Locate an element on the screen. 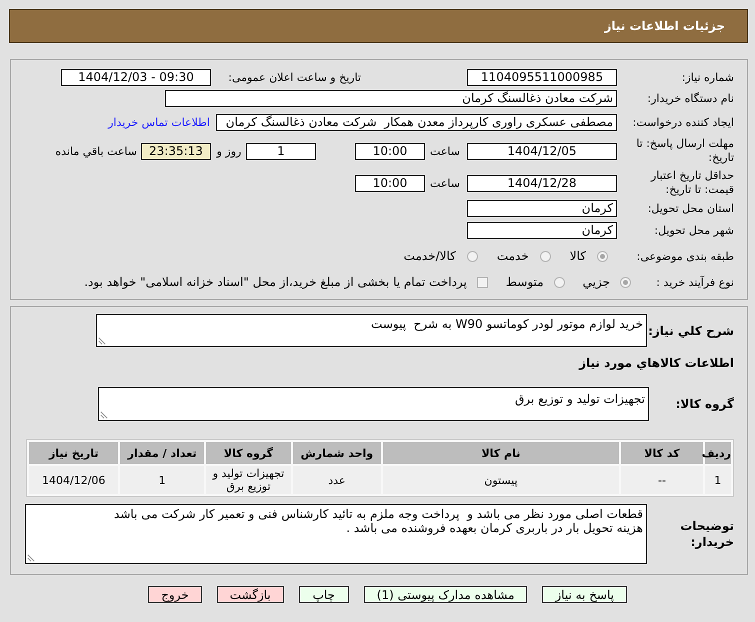 This screenshot has height=622, width=755. option-label: متوسط is located at coordinates (525, 282).